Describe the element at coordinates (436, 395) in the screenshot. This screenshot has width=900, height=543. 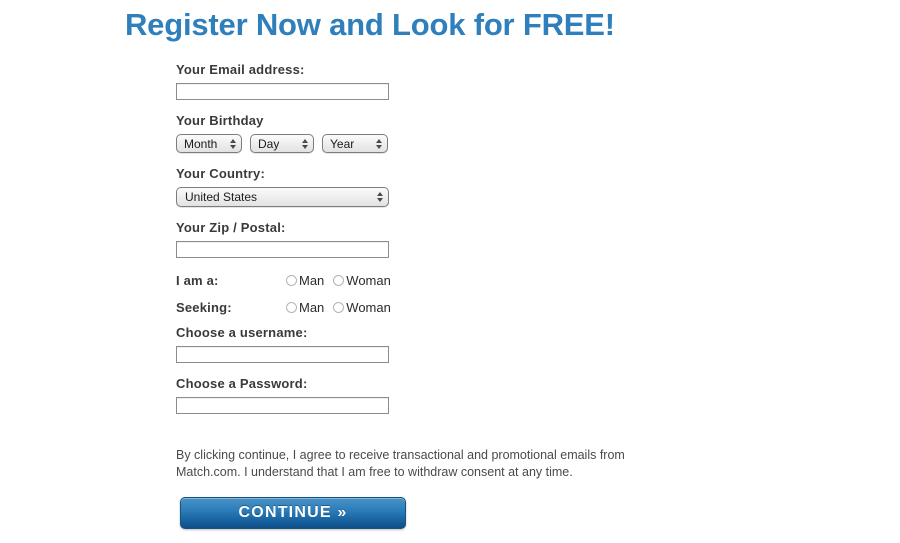
I see `password-group: Choose a Password:` at that location.